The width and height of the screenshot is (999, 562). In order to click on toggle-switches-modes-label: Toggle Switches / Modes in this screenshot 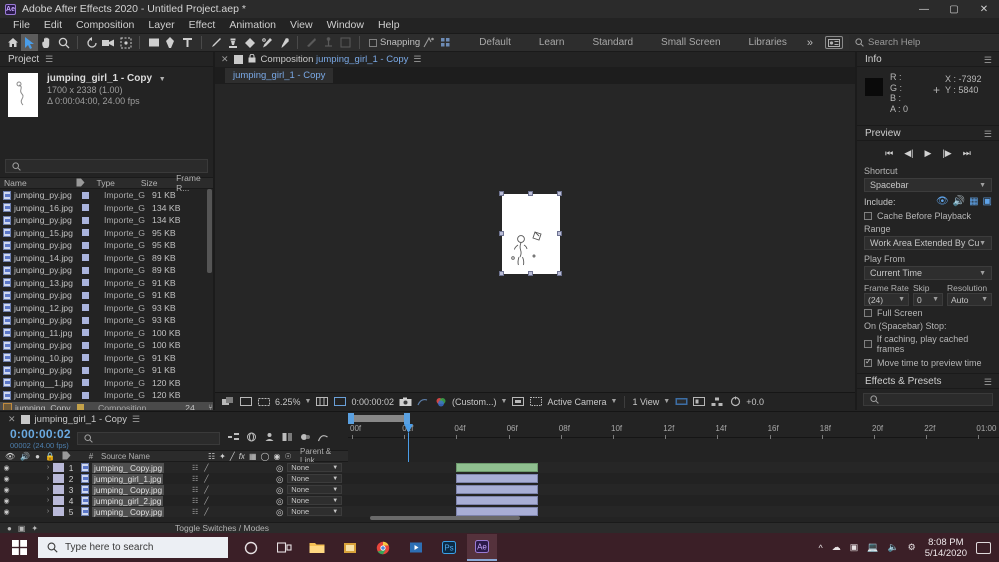, I will do `click(222, 528)`.